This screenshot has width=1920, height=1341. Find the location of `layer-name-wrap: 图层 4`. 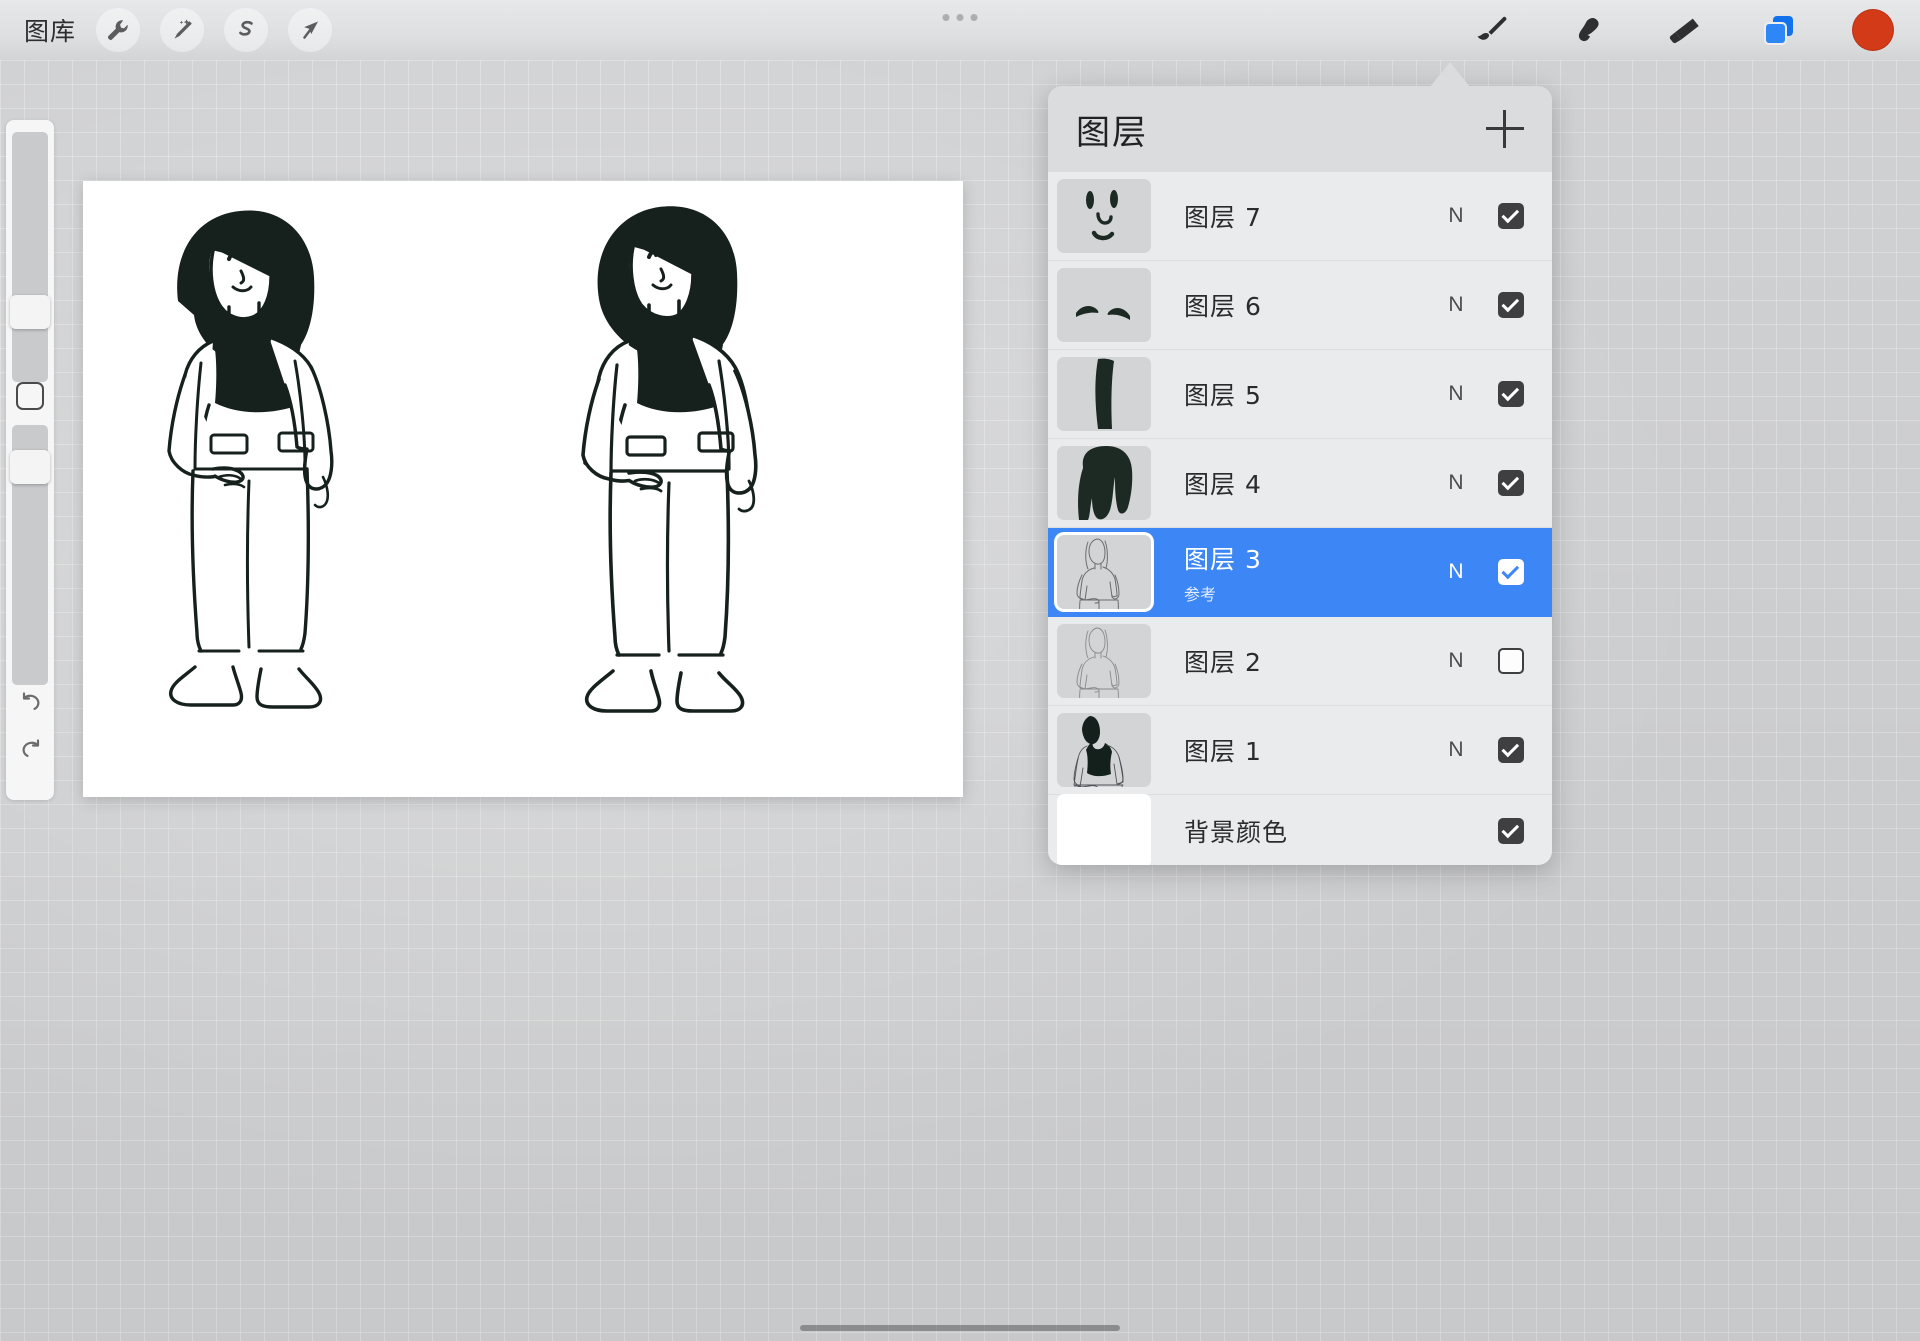

layer-name-wrap: 图层 4 is located at coordinates (1310, 483).